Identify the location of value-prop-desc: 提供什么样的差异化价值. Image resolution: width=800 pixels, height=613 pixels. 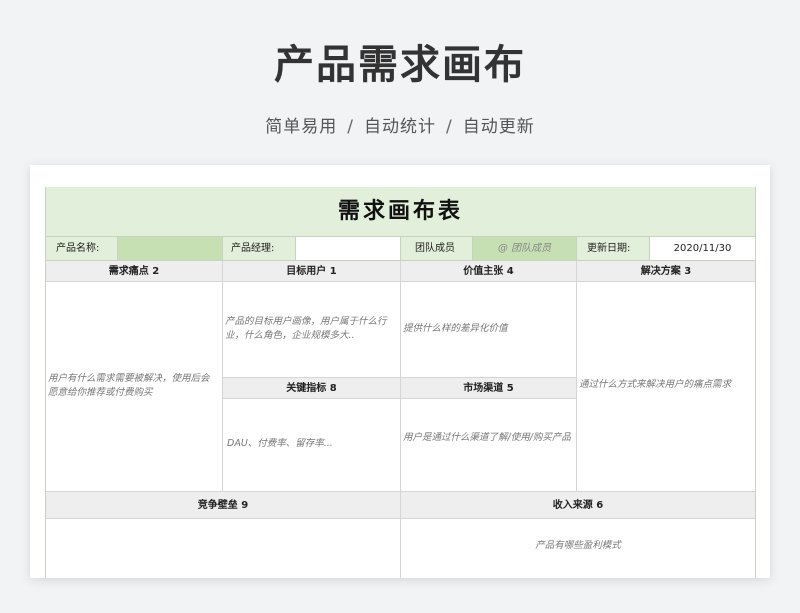
(455, 328).